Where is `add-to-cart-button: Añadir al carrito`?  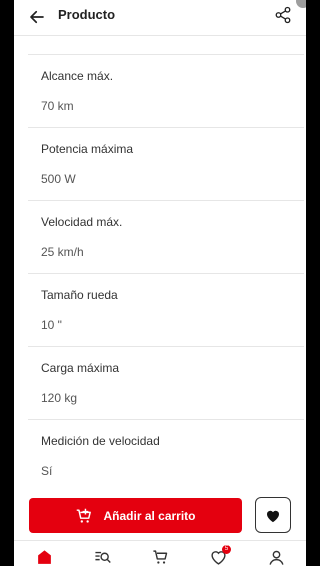 add-to-cart-button: Añadir al carrito is located at coordinates (135, 515).